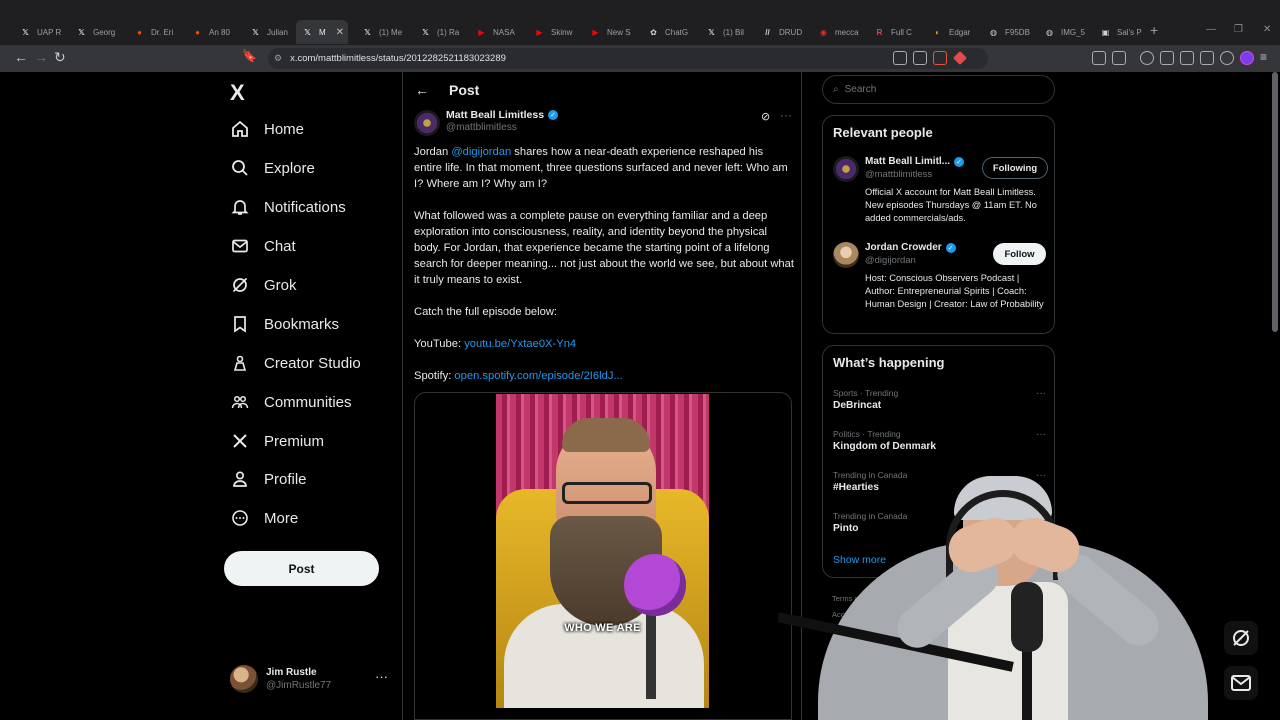  Describe the element at coordinates (841, 32) in the screenshot. I see `browser-tab: ◉ mecca` at that location.